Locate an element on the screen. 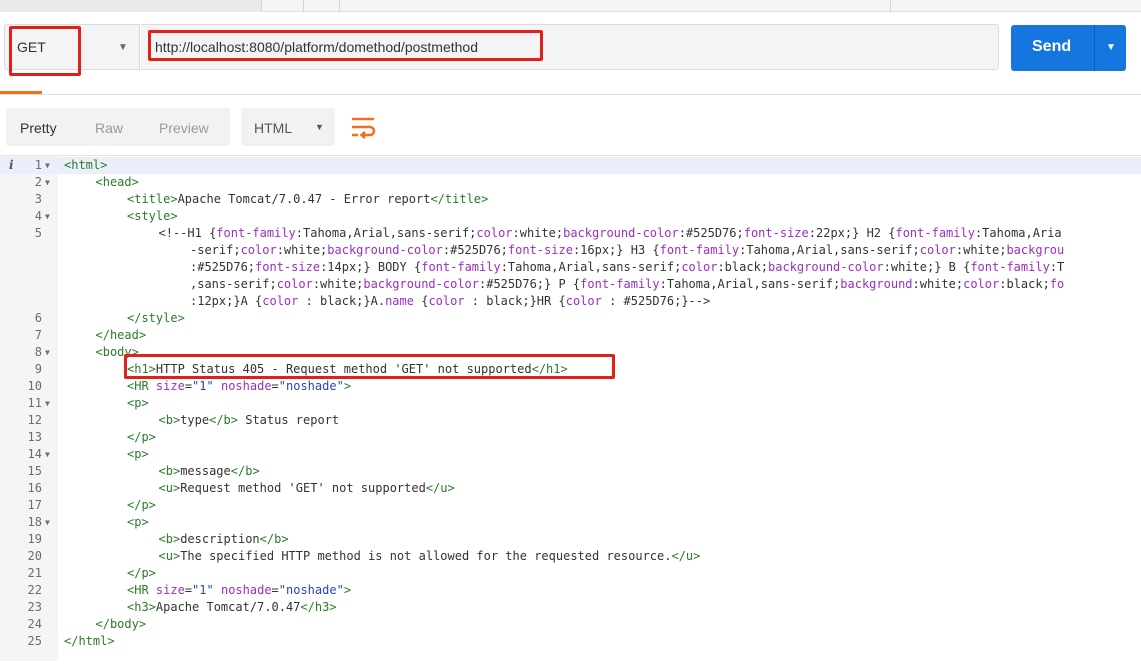  code-token: Status report is located at coordinates (289, 420).